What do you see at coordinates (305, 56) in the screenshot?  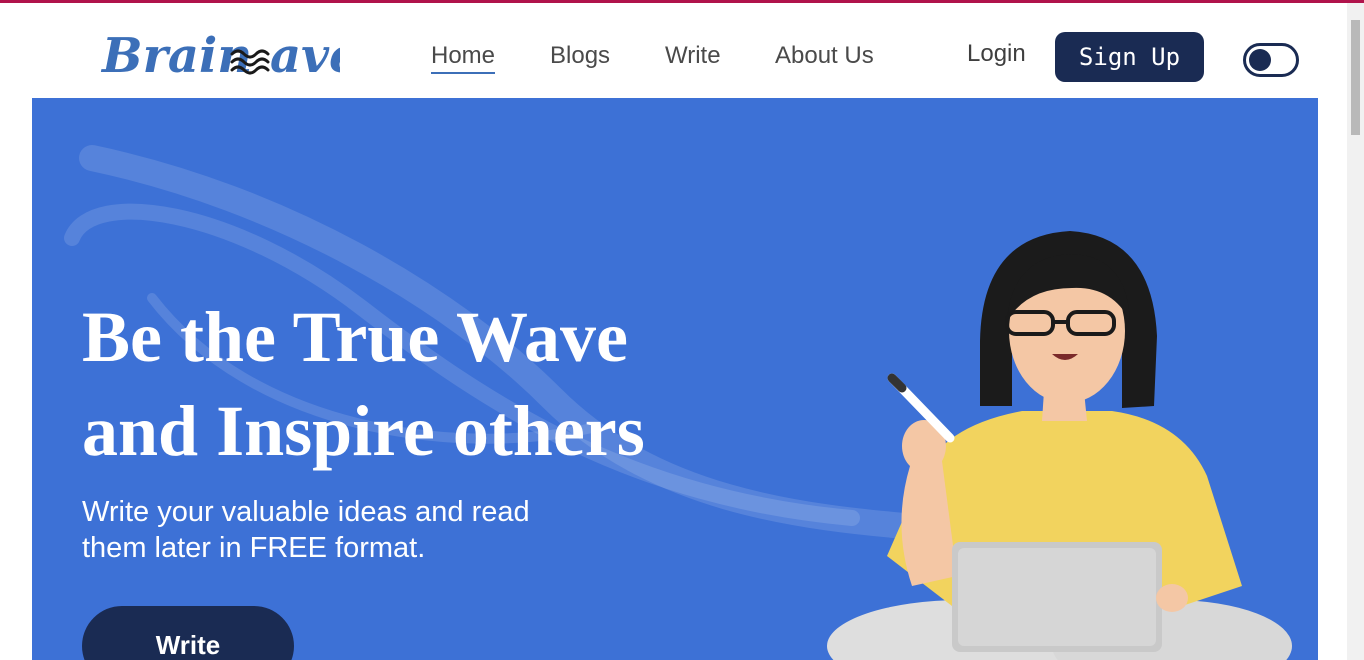 I see `logo-text-part2: ave` at bounding box center [305, 56].